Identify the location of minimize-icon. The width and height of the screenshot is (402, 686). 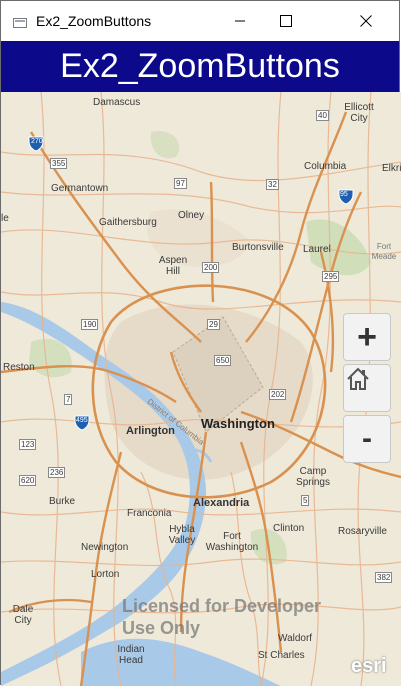
(240, 21).